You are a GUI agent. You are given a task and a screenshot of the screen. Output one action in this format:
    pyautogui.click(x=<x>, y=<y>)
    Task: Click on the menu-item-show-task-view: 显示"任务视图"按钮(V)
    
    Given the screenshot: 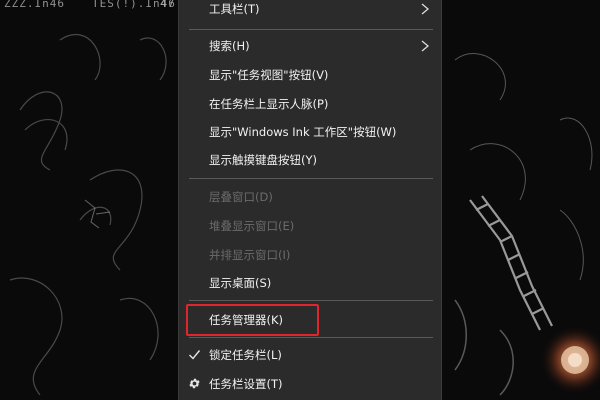 What is the action you would take?
    pyautogui.click(x=310, y=75)
    